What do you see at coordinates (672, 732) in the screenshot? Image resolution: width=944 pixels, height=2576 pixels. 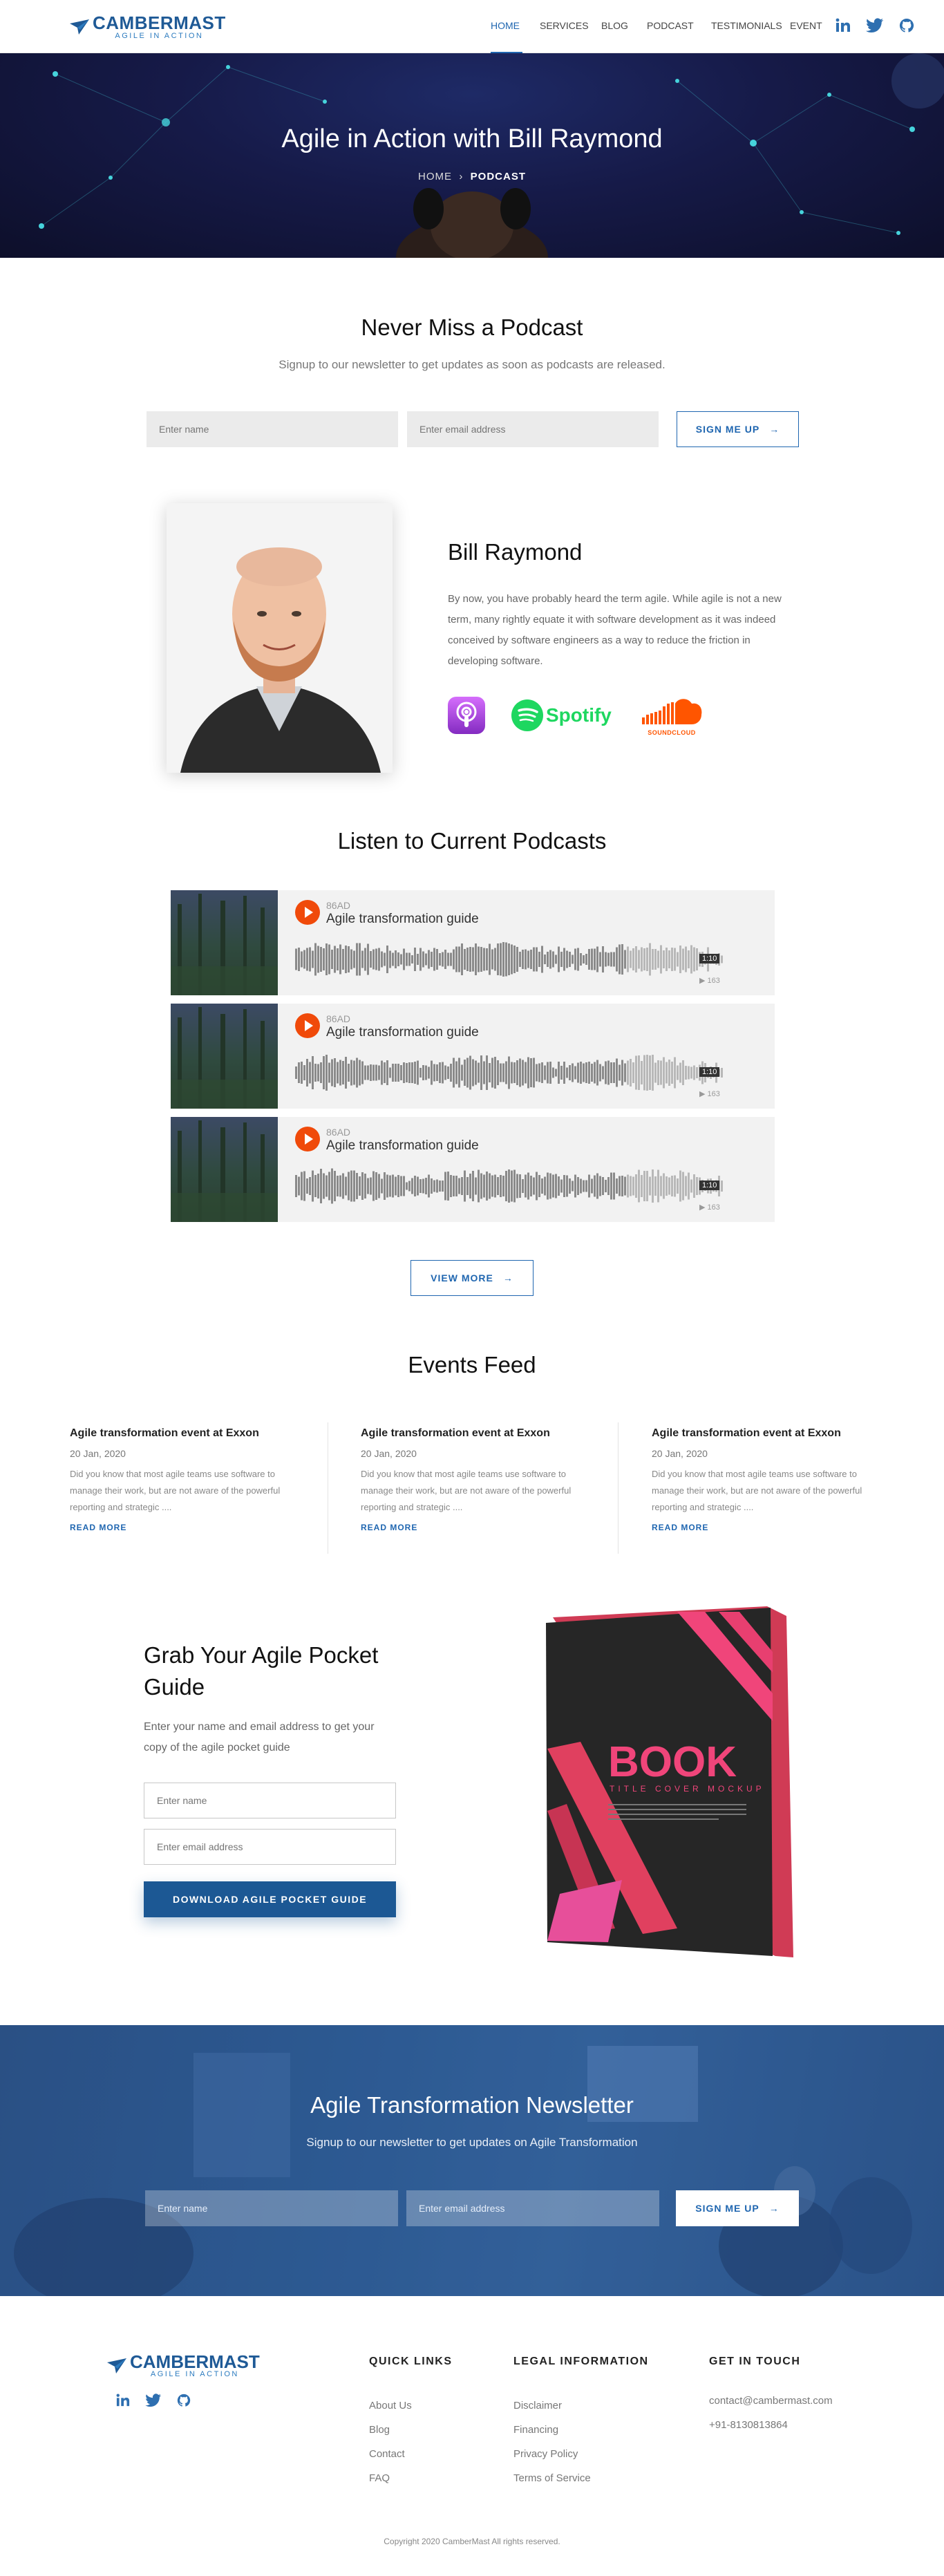 I see `soundcloud-wordmark: SOUNDCLOUD` at bounding box center [672, 732].